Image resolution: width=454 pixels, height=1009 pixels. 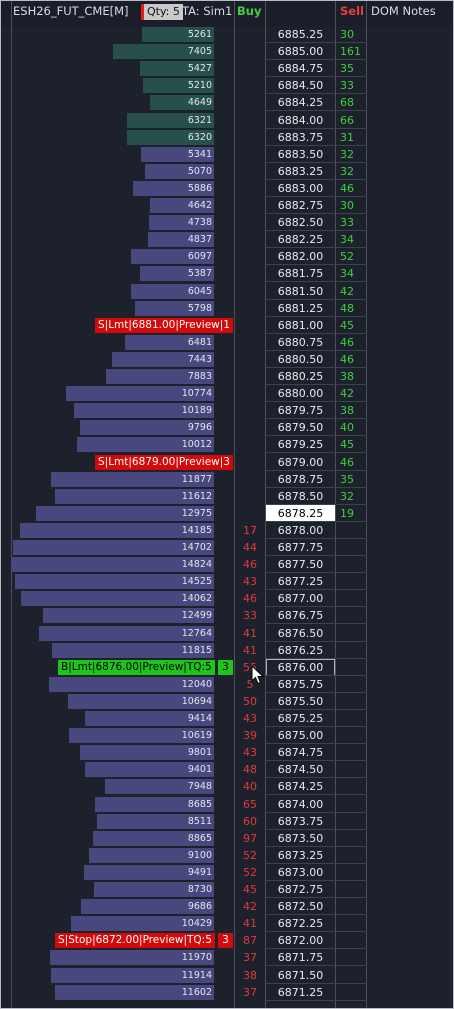 I want to click on sell-volume-cell: 66, so click(x=353, y=120).